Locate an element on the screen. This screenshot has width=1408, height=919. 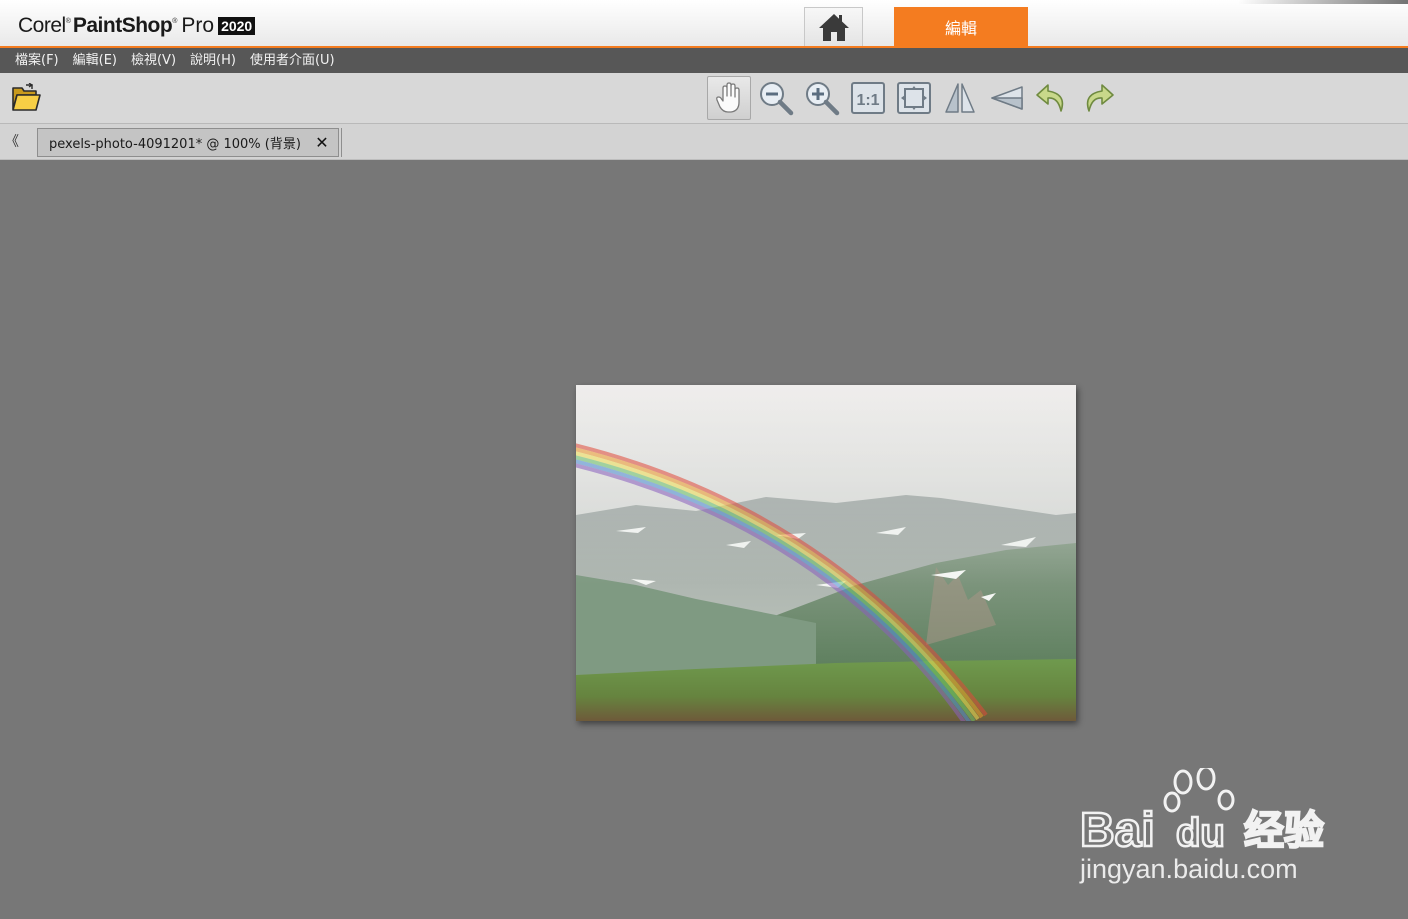
app-logo: Corel ® PaintShop ® Pro 2020 is located at coordinates (137, 26).